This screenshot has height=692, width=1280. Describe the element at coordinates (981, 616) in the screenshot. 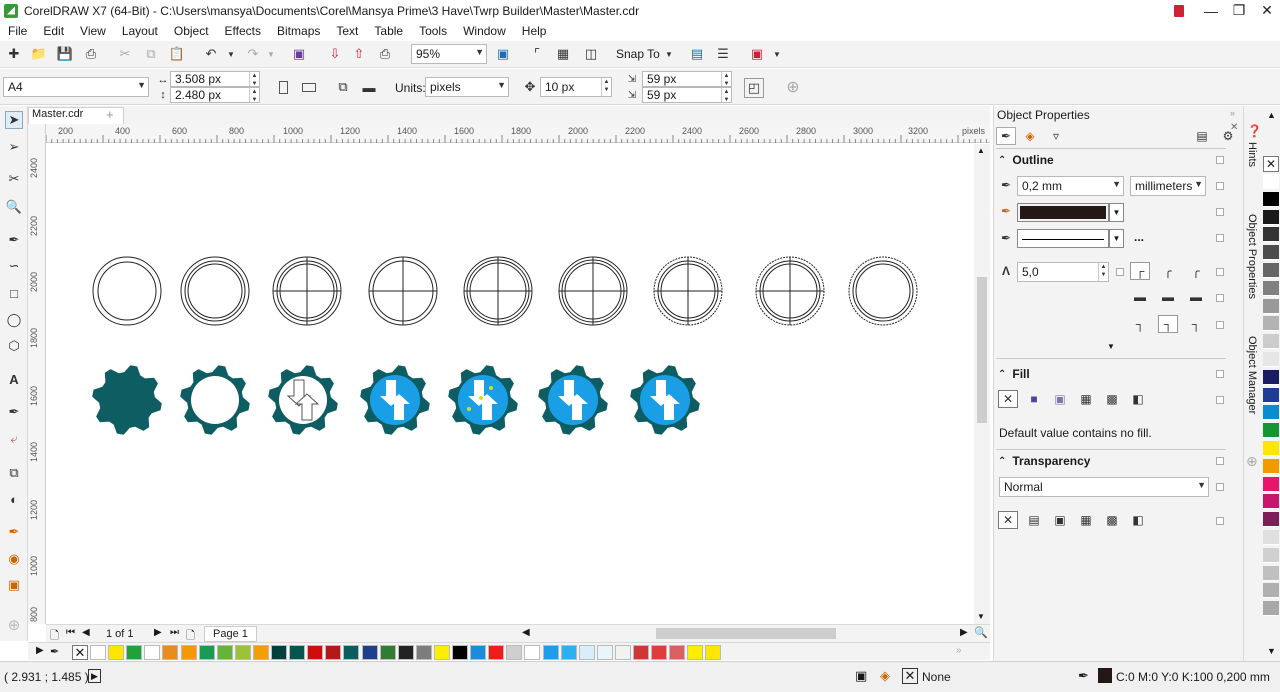

I see `scroll-down-icon: ▼` at that location.